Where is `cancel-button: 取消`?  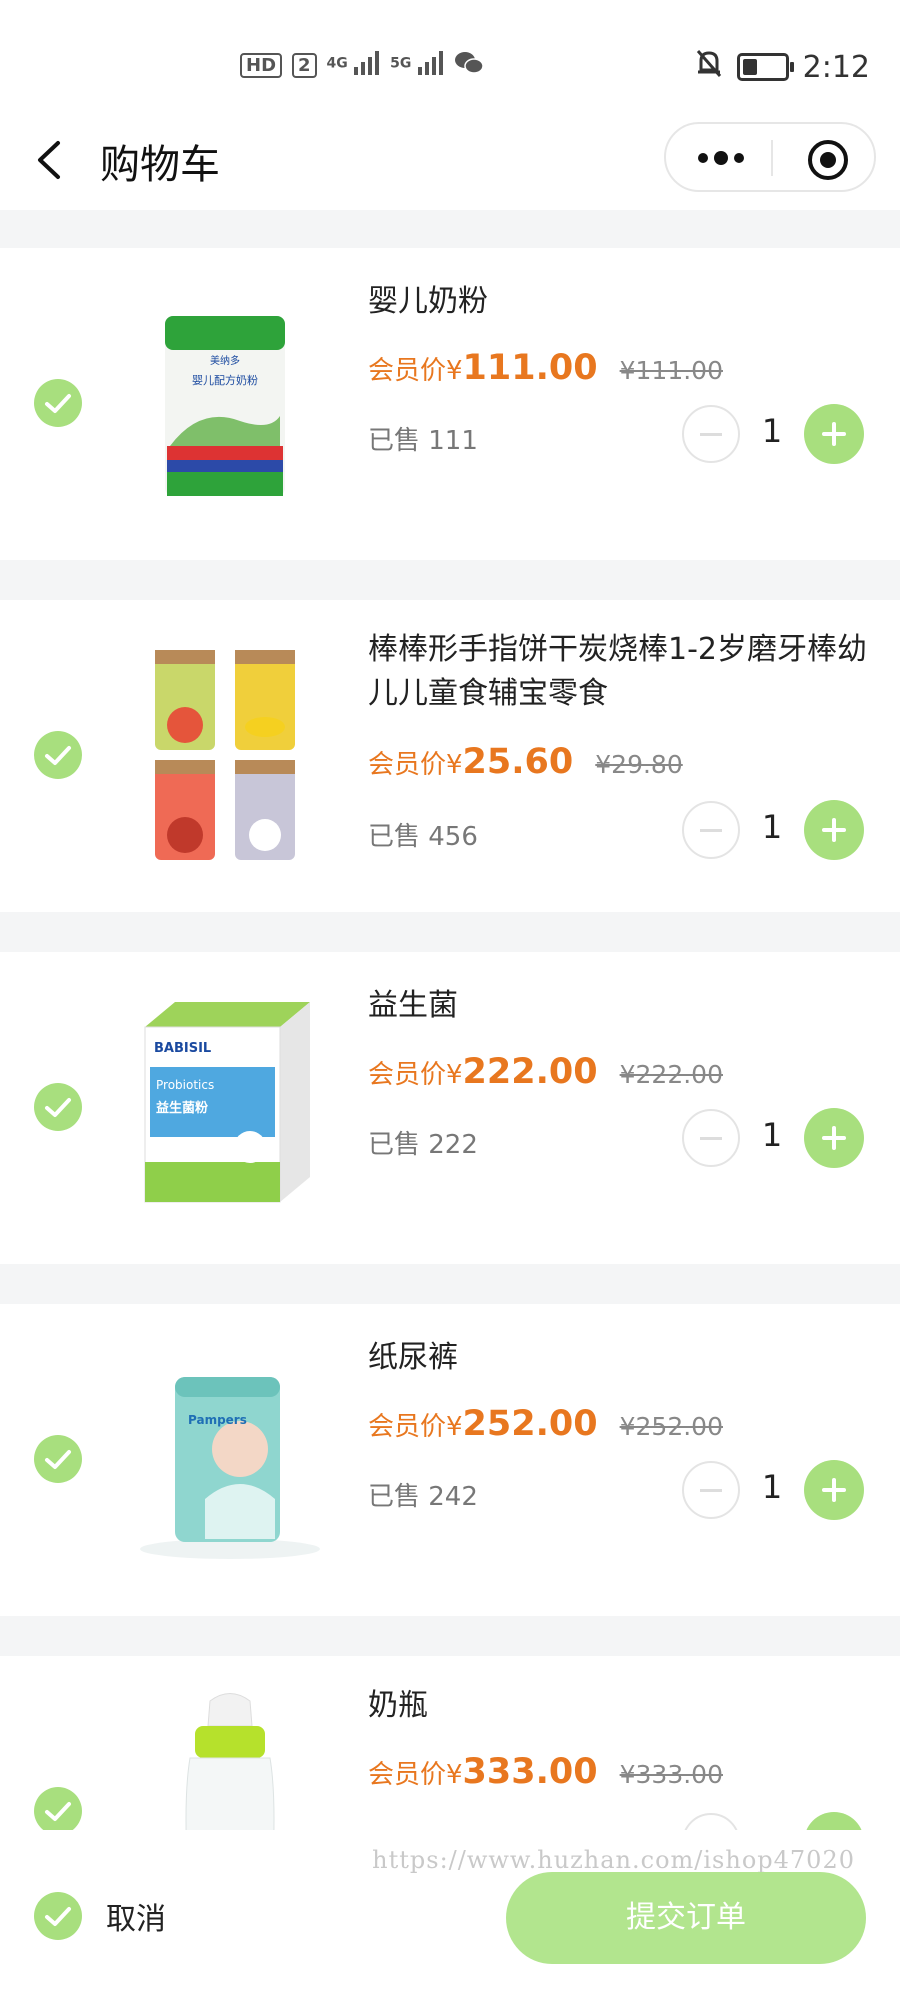
cancel-button: 取消 is located at coordinates (136, 1916).